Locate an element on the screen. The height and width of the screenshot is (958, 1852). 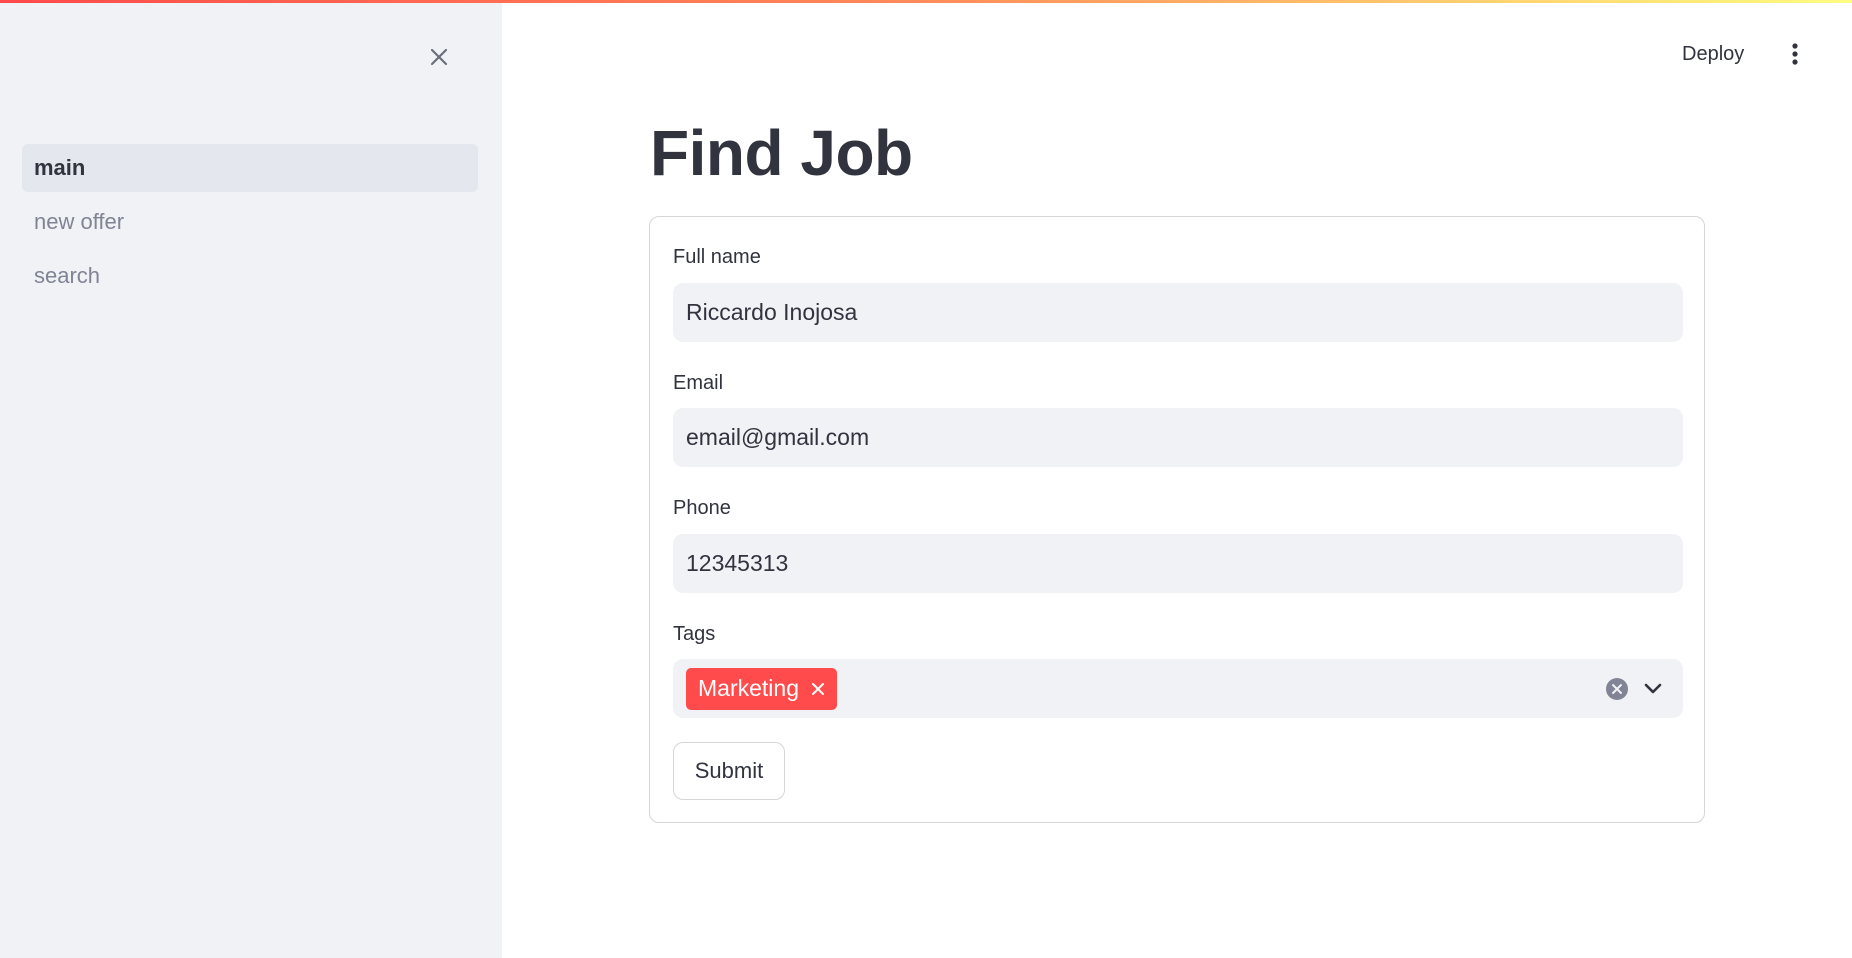
more-vertical-icon is located at coordinates (1795, 54).